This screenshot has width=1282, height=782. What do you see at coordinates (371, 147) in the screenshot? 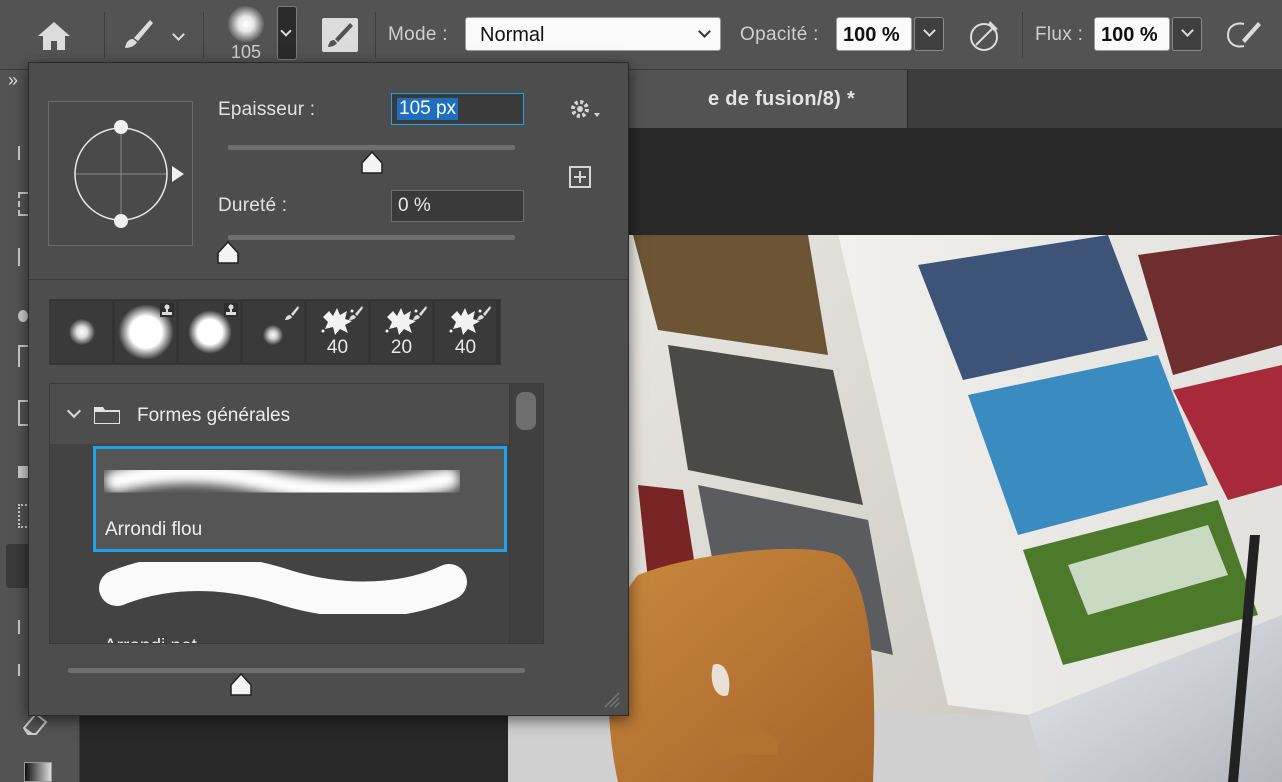
I see `size-slider-track` at bounding box center [371, 147].